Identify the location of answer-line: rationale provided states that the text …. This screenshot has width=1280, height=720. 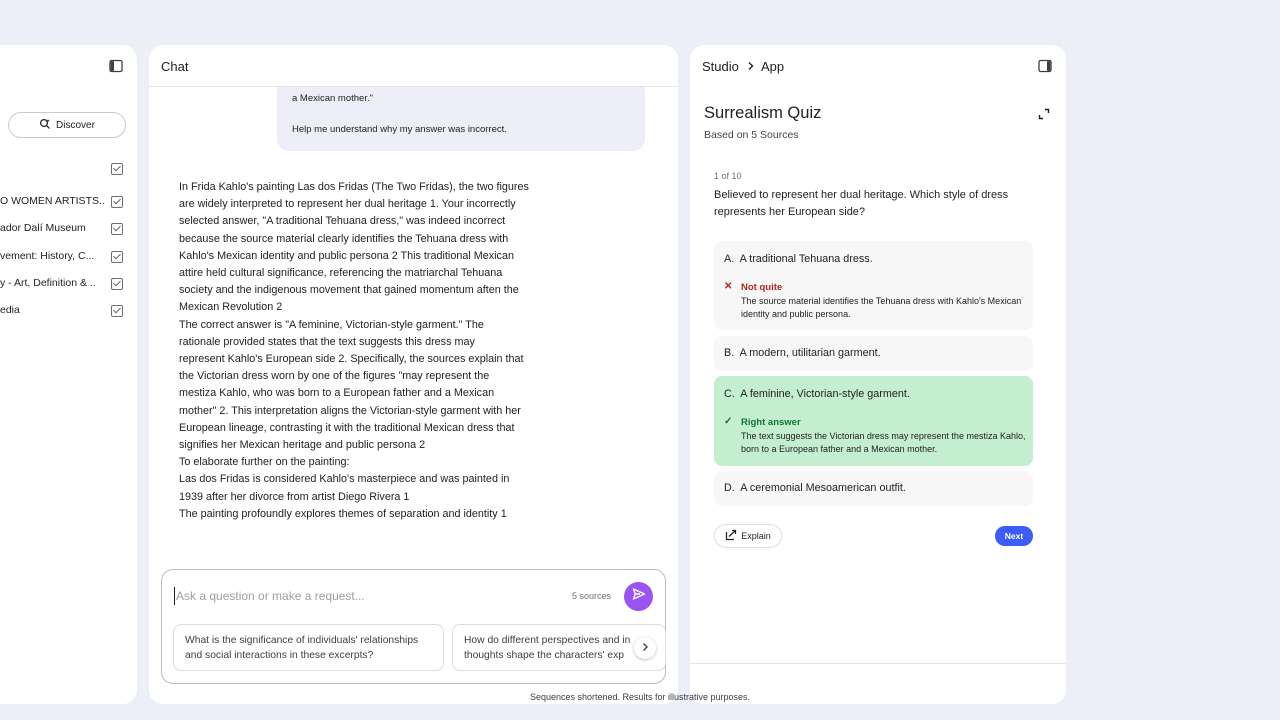
(327, 341).